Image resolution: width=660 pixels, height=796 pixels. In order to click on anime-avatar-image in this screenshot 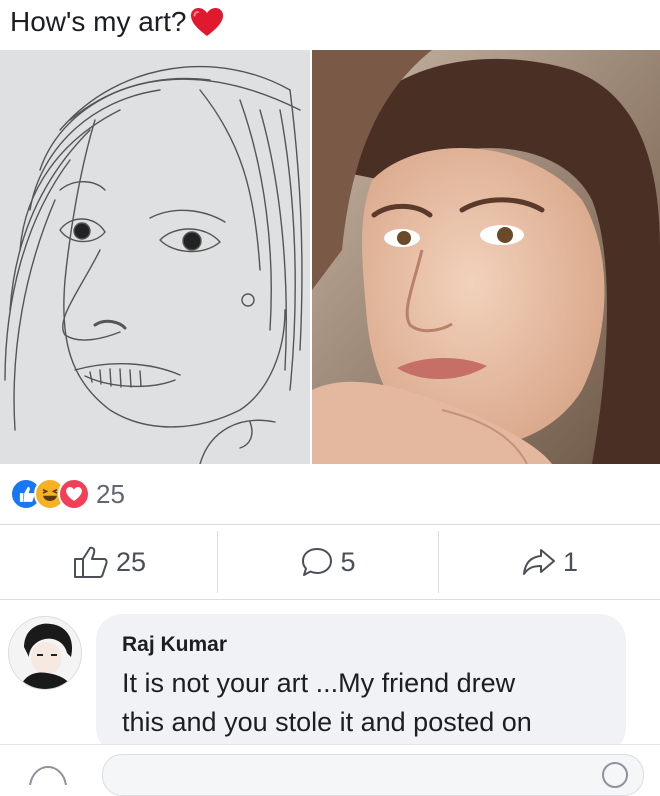, I will do `click(45, 653)`.